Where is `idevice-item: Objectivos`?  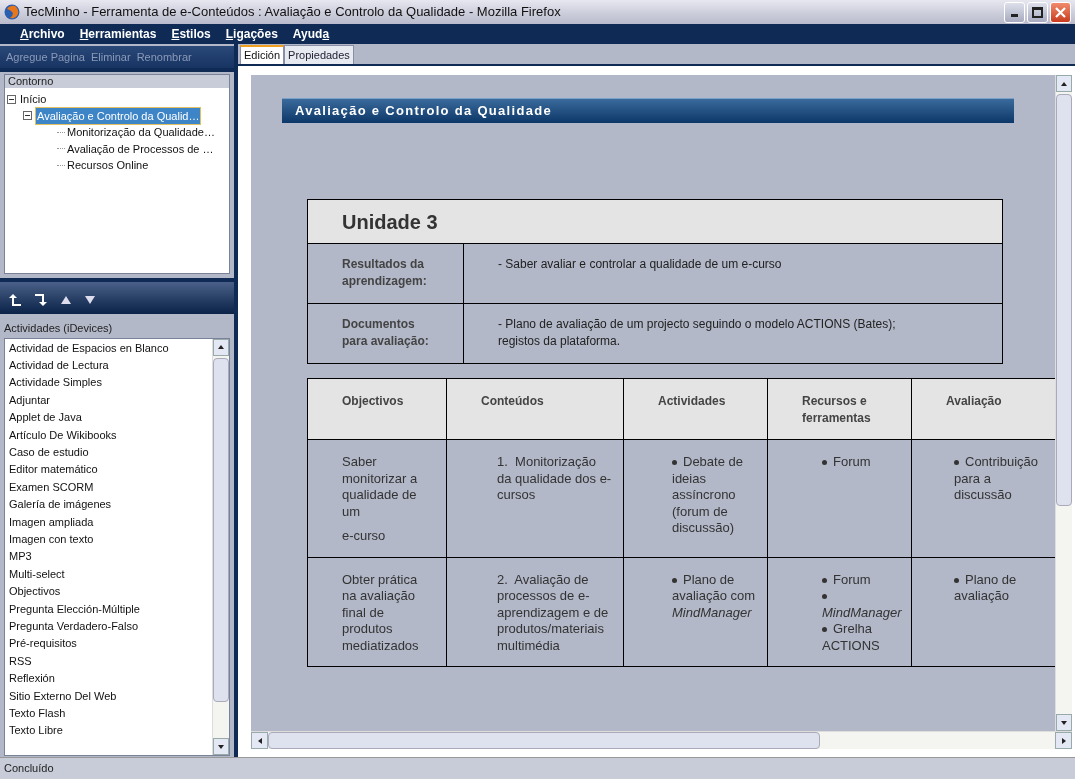
idevice-item: Objectivos is located at coordinates (110, 592).